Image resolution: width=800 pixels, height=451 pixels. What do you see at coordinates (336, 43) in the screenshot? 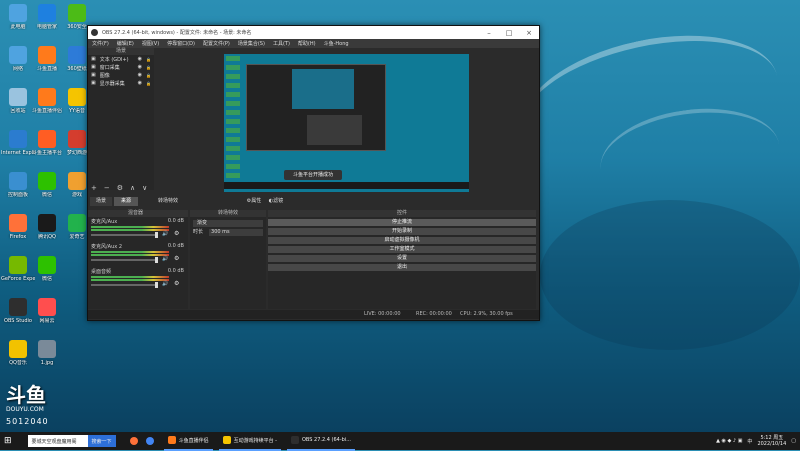
I see `menu-item: 斗鱼-Hong` at bounding box center [336, 43].